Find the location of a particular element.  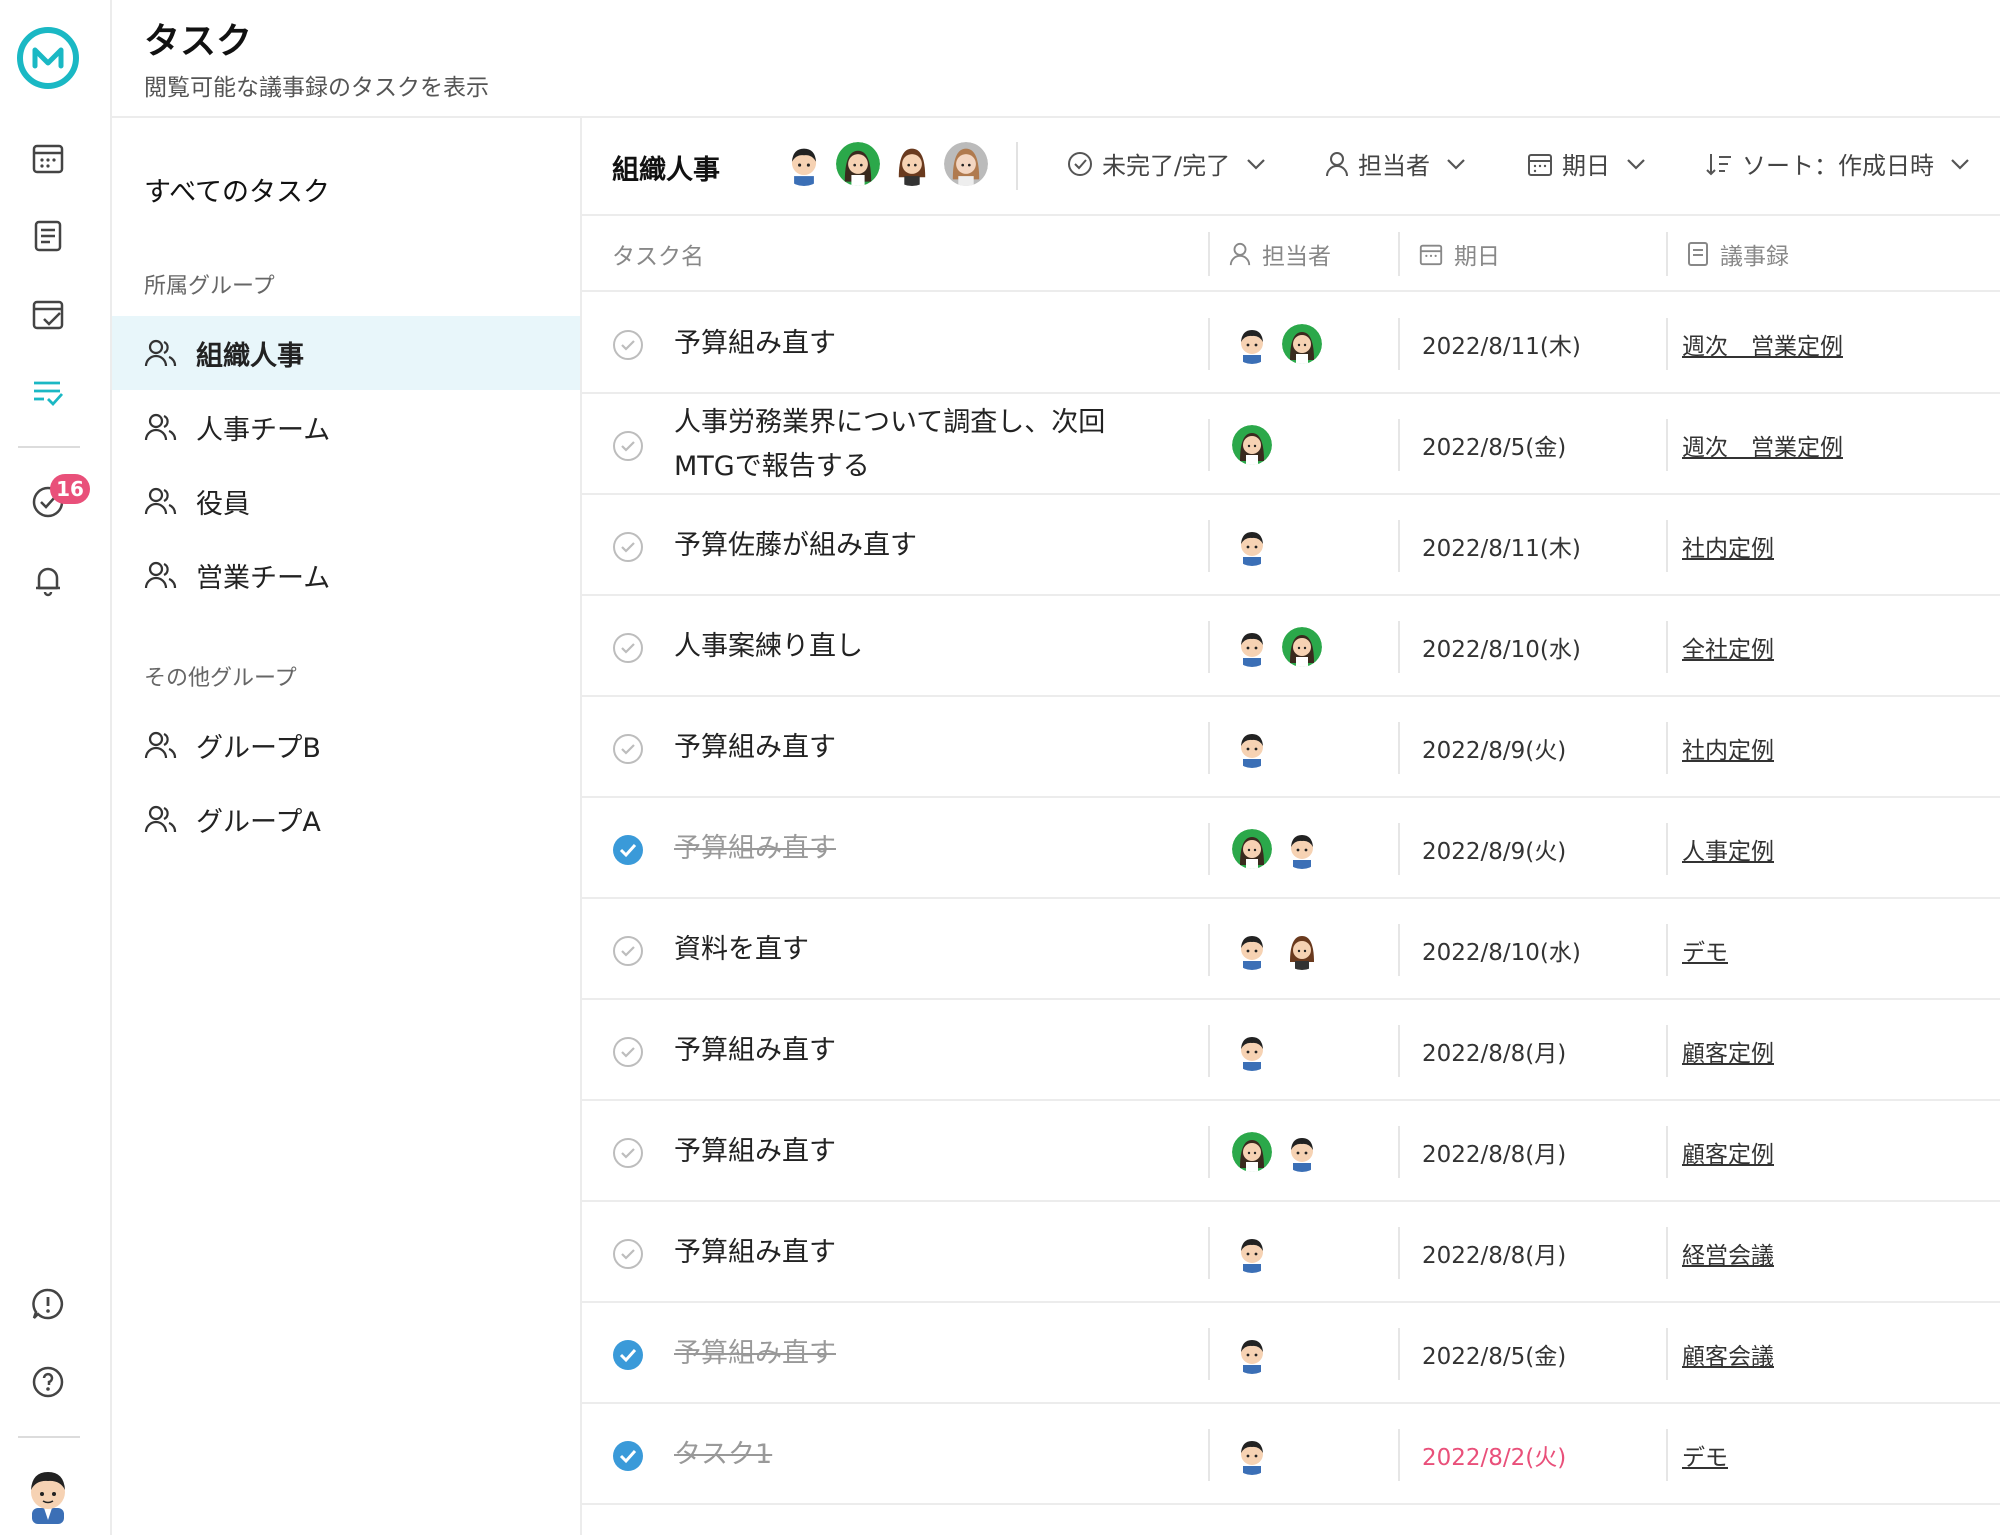

minutes-link: 経営会議 is located at coordinates (1728, 1253).